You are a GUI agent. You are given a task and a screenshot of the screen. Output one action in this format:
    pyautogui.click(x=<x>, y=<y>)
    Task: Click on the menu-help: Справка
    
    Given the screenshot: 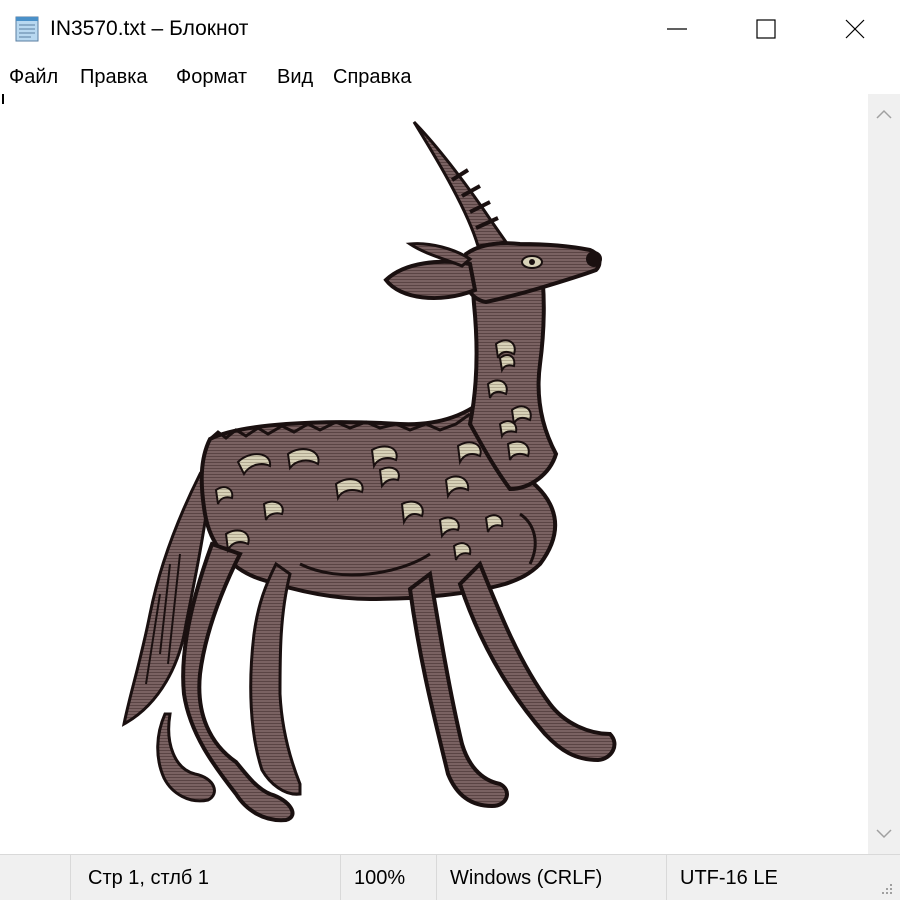 What is the action you would take?
    pyautogui.click(x=372, y=77)
    